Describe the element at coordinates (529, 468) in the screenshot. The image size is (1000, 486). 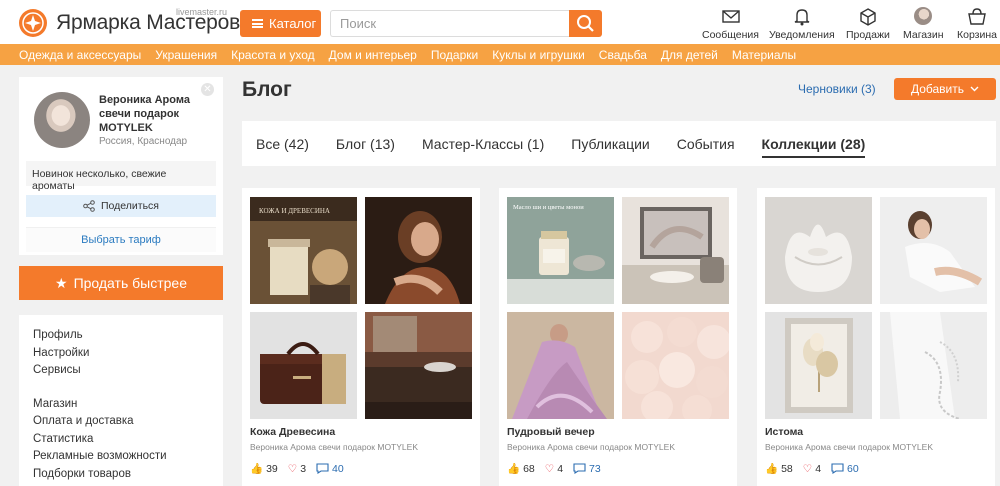
I see `likes-count: 68` at that location.